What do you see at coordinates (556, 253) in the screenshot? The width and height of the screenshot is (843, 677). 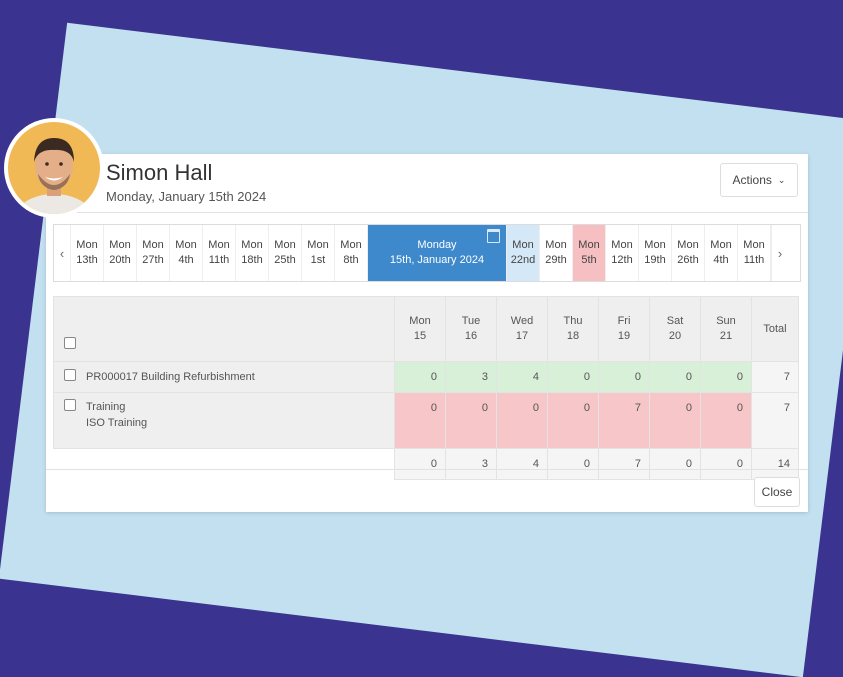 I see `week-item: Mon 29th` at bounding box center [556, 253].